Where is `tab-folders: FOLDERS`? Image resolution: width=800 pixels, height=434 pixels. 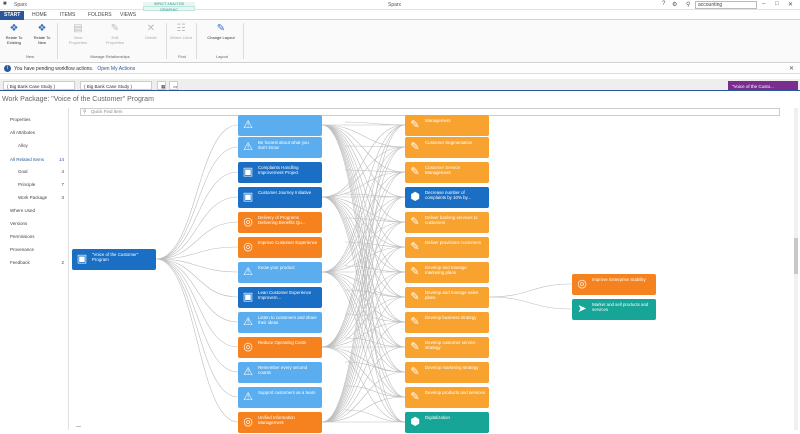 tab-folders: FOLDERS is located at coordinates (100, 15).